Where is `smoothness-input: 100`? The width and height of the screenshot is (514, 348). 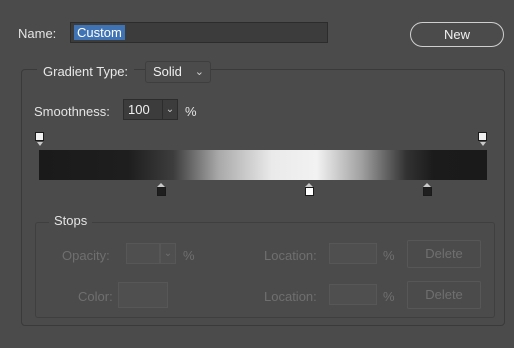
smoothness-input: 100 is located at coordinates (143, 109).